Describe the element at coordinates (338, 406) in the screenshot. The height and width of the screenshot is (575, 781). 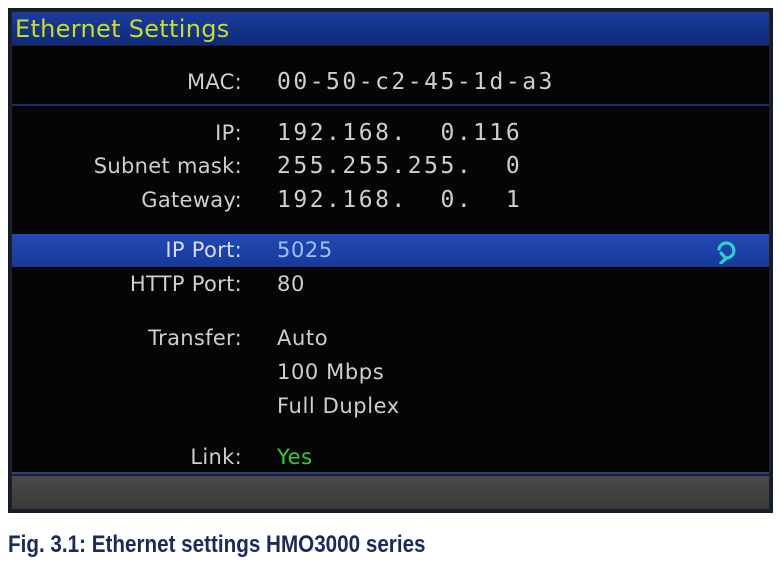
I see `transfer-duplex-value: Full Duplex` at that location.